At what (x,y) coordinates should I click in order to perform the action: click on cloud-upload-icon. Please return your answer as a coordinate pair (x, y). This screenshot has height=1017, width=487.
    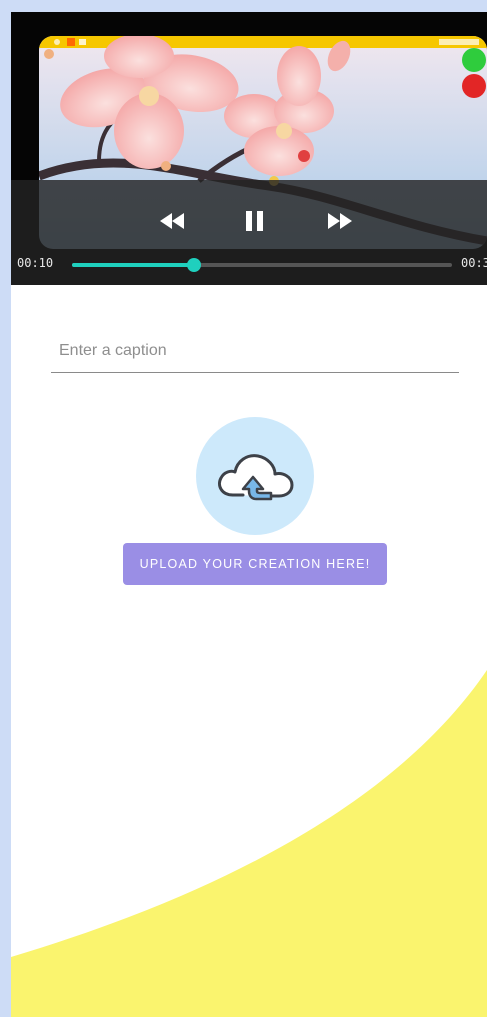
    Looking at the image, I should click on (256, 477).